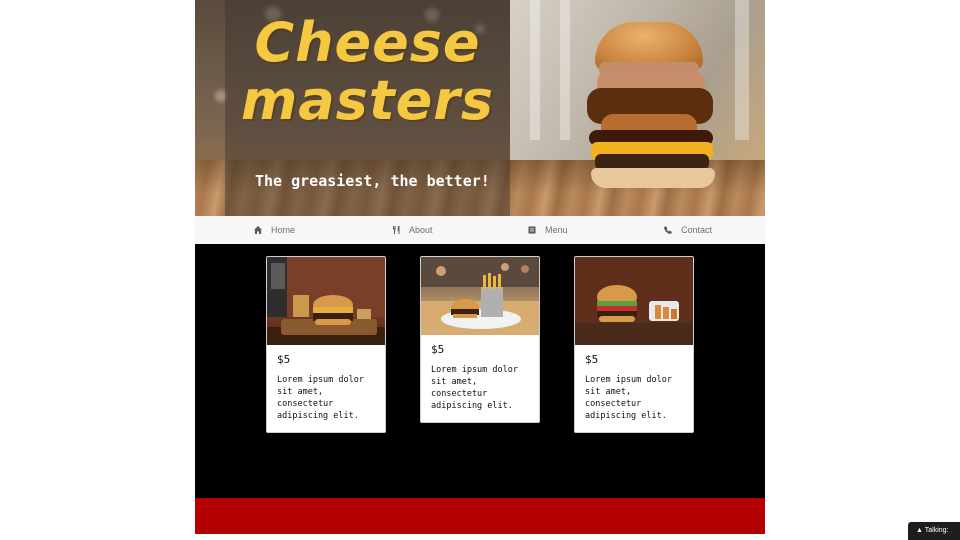 This screenshot has height=540, width=960. I want to click on burger-photo, so click(326, 301).